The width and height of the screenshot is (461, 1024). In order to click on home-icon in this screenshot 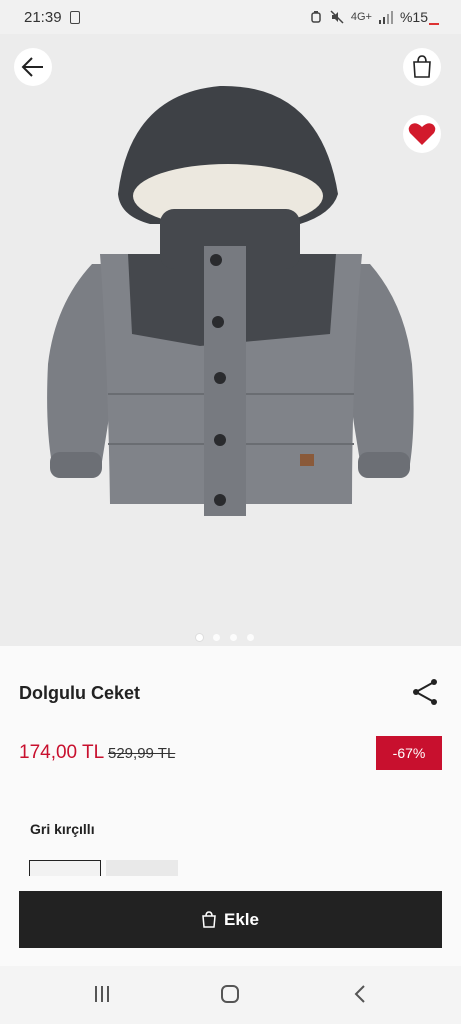, I will do `click(230, 994)`.